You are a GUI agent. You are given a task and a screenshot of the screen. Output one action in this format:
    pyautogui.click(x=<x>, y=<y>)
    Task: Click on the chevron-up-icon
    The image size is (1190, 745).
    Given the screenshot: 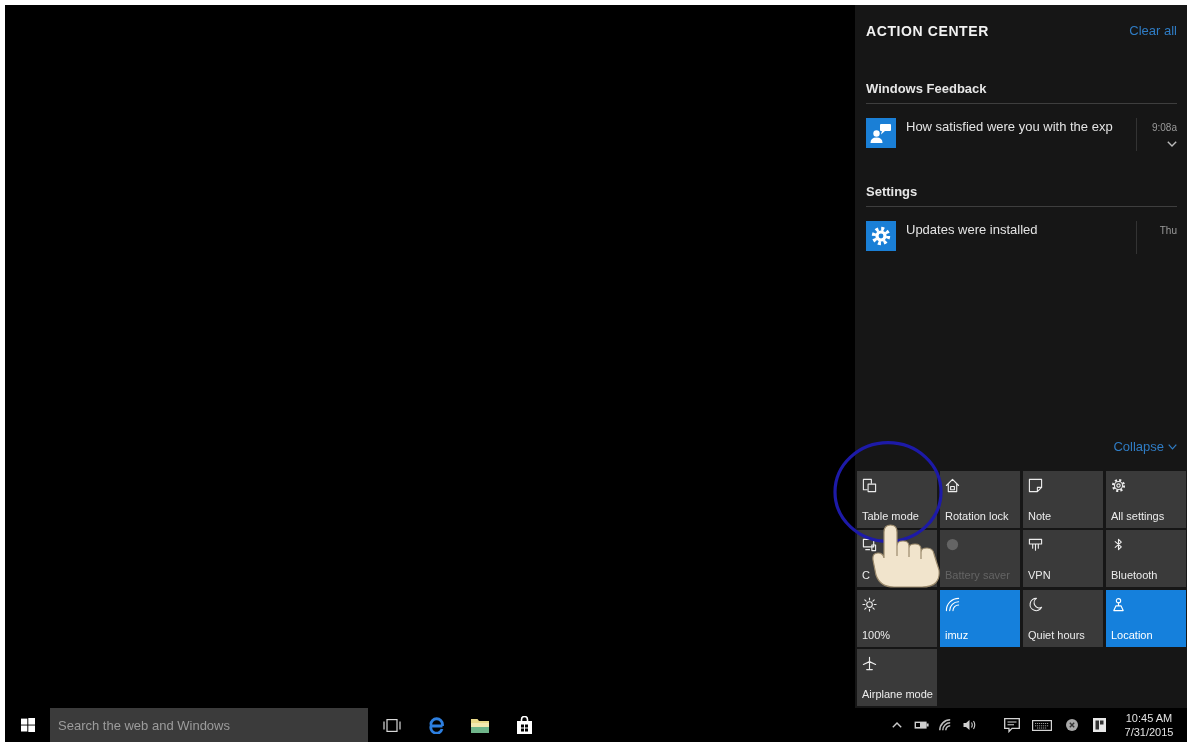 What is the action you would take?
    pyautogui.click(x=897, y=725)
    